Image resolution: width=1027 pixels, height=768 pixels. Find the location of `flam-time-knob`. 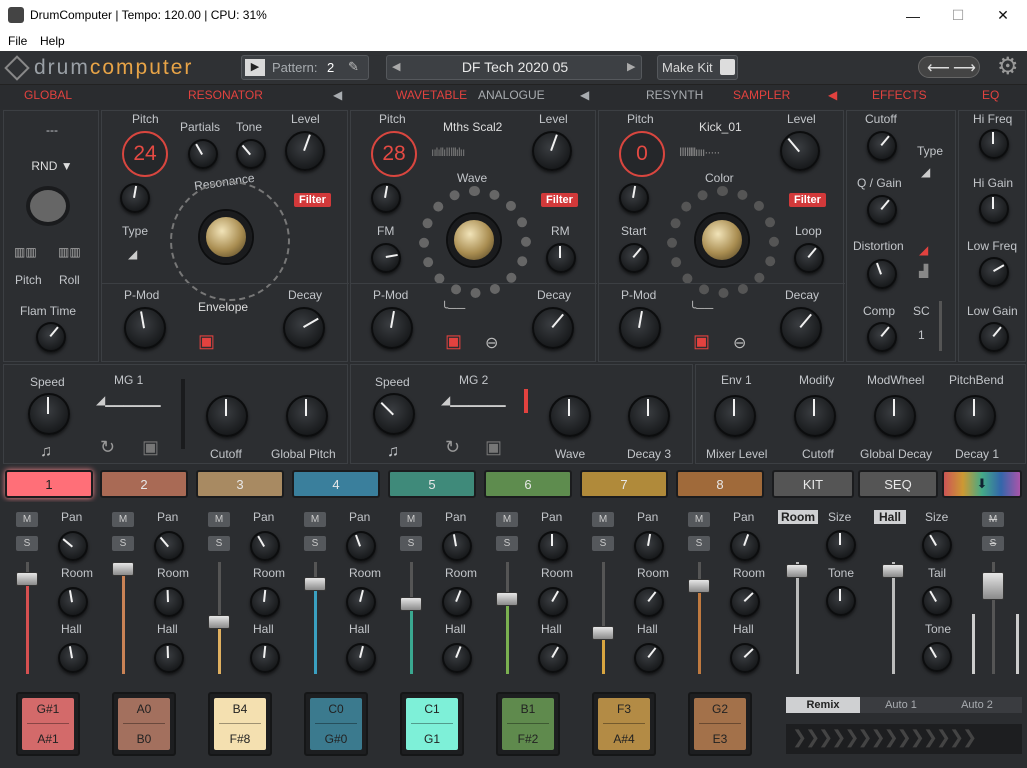

flam-time-knob is located at coordinates (51, 337).